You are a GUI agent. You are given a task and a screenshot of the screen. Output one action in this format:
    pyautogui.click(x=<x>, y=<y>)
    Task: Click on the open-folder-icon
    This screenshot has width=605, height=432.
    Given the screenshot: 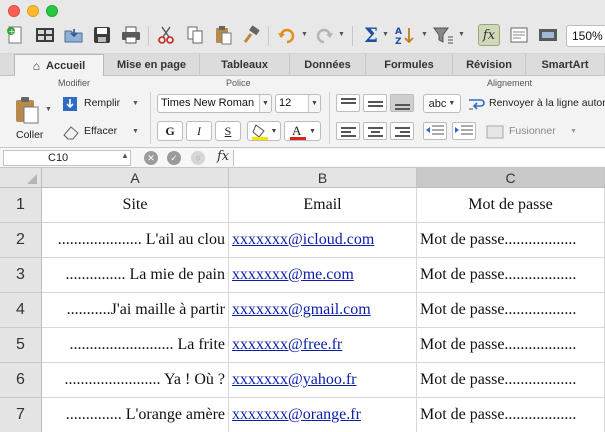 What is the action you would take?
    pyautogui.click(x=74, y=35)
    